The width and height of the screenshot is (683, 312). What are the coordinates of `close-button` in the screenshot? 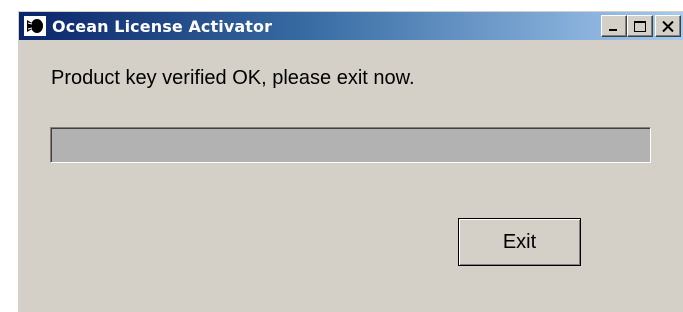 It's located at (668, 26).